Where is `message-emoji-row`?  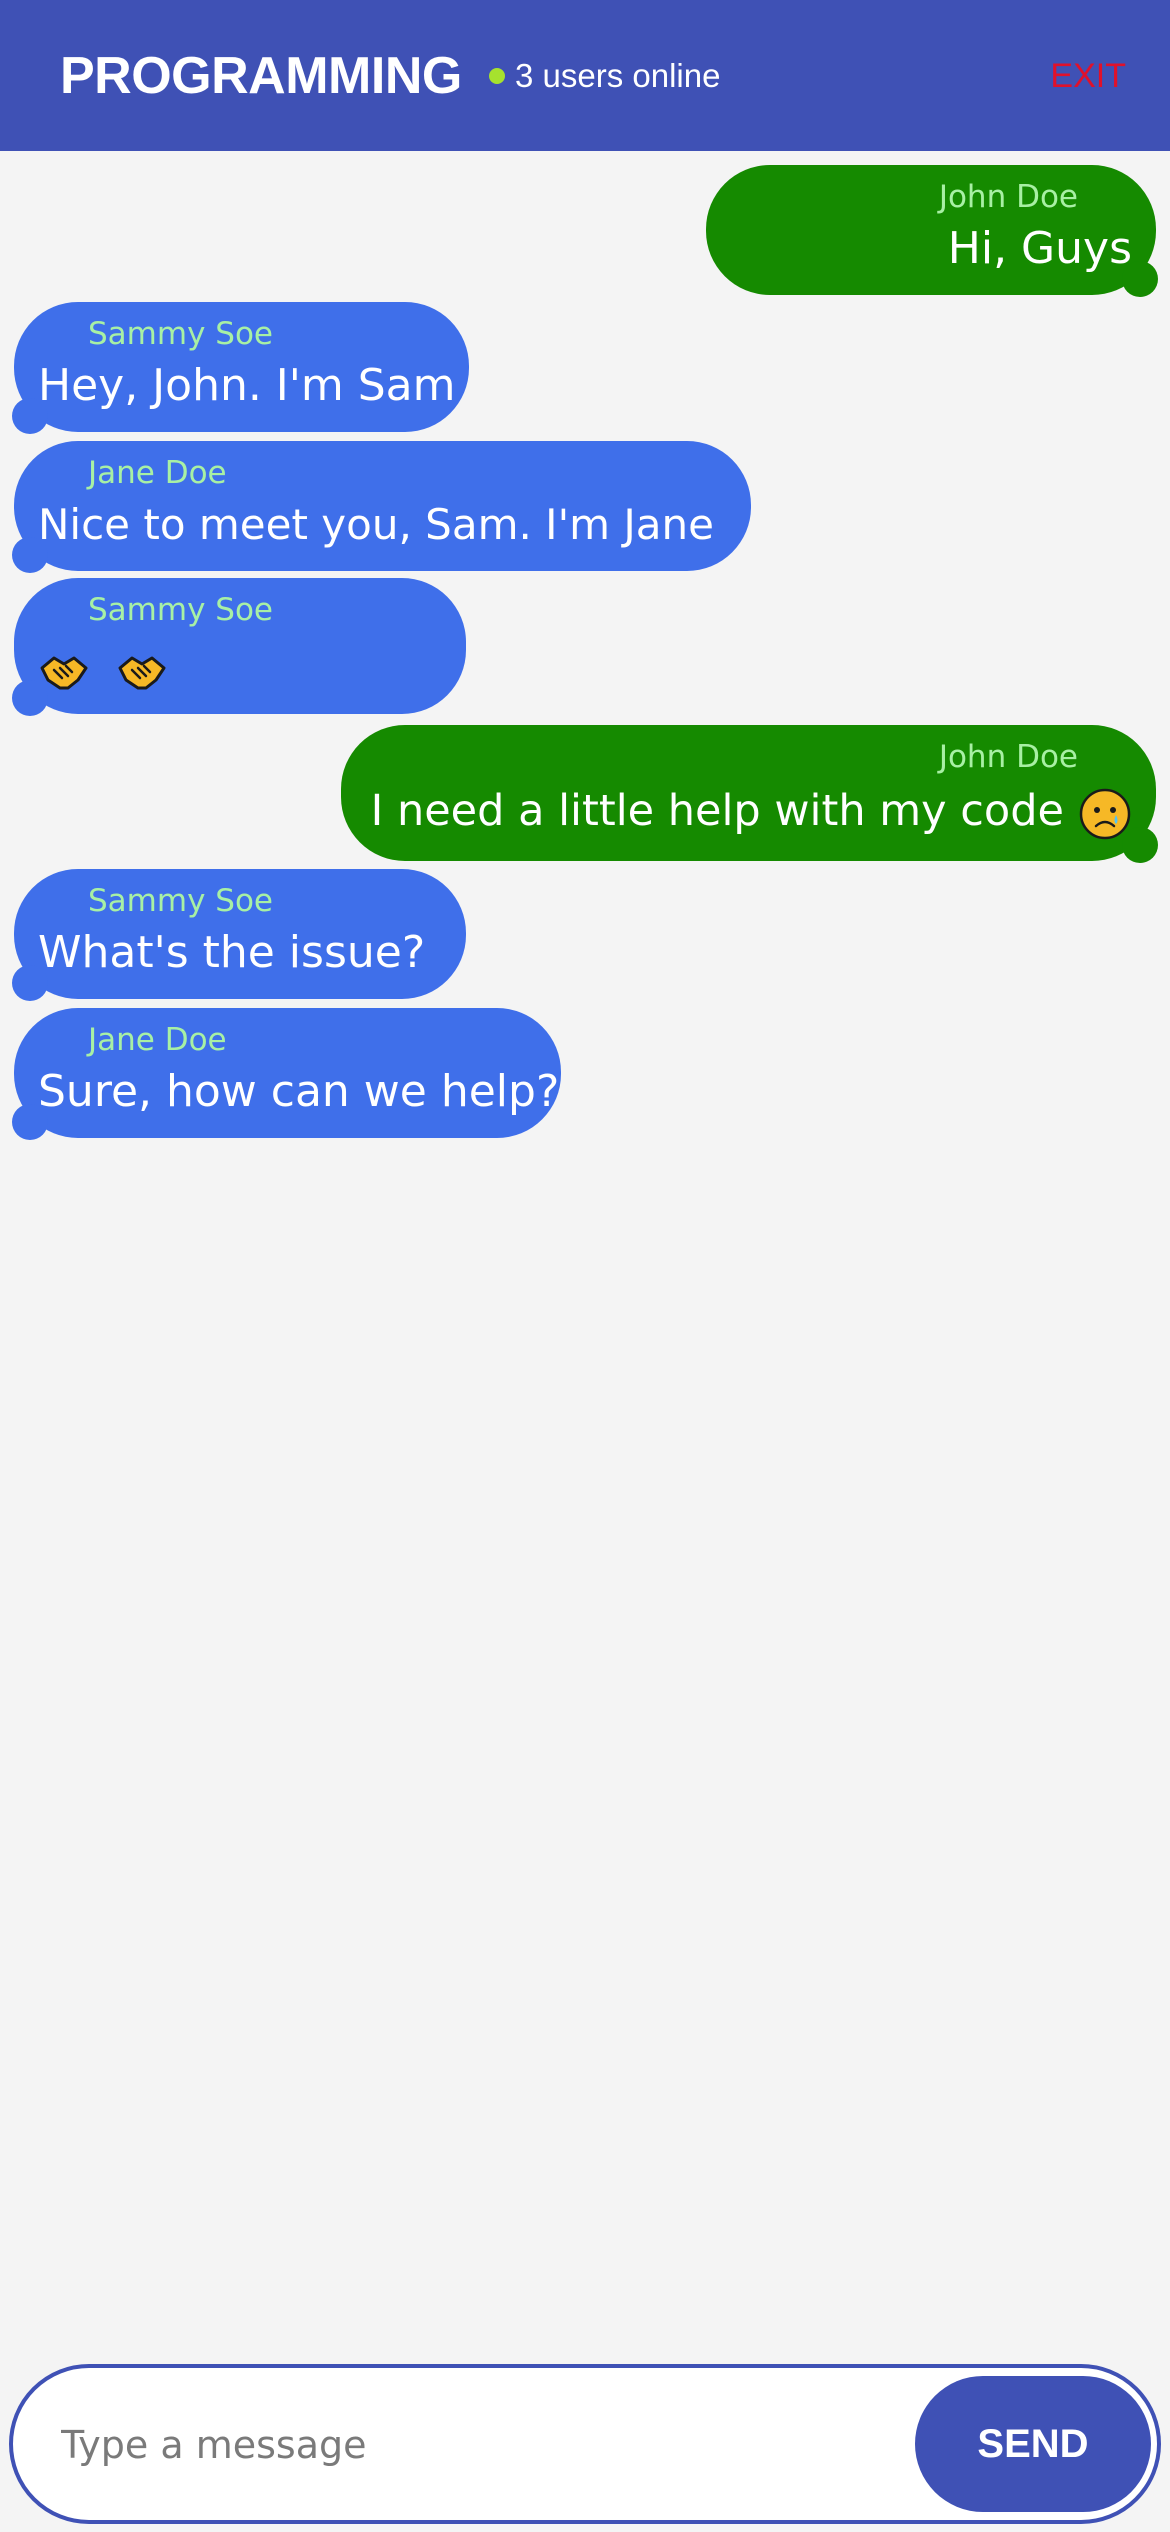 message-emoji-row is located at coordinates (109, 670).